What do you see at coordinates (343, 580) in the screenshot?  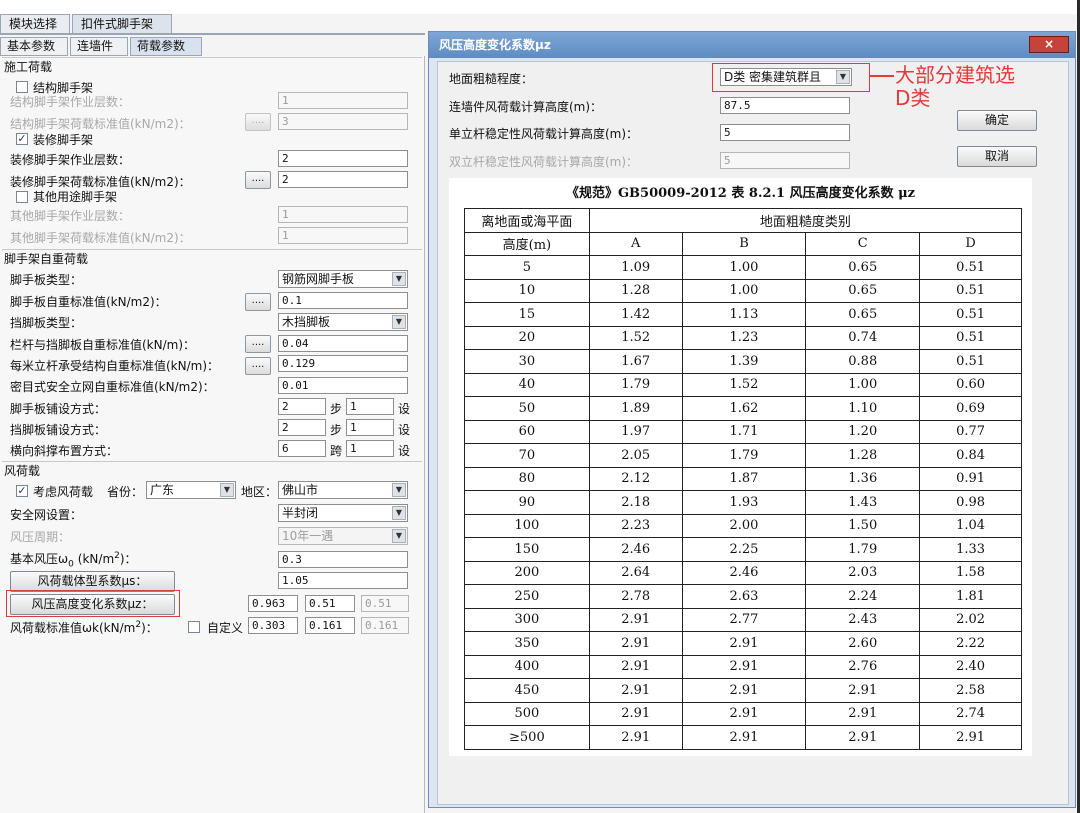 I see `shape-coef-input: 1.05` at bounding box center [343, 580].